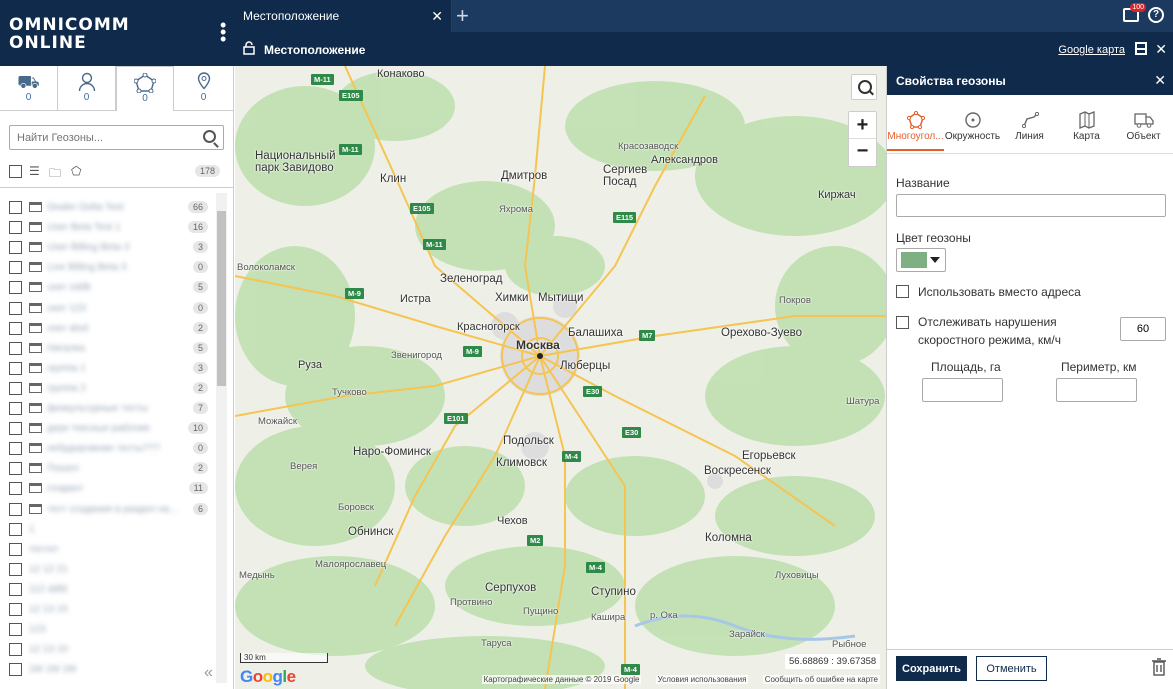  Describe the element at coordinates (111, 369) in the screenshot. I see `folder-row: группа 1 3` at that location.